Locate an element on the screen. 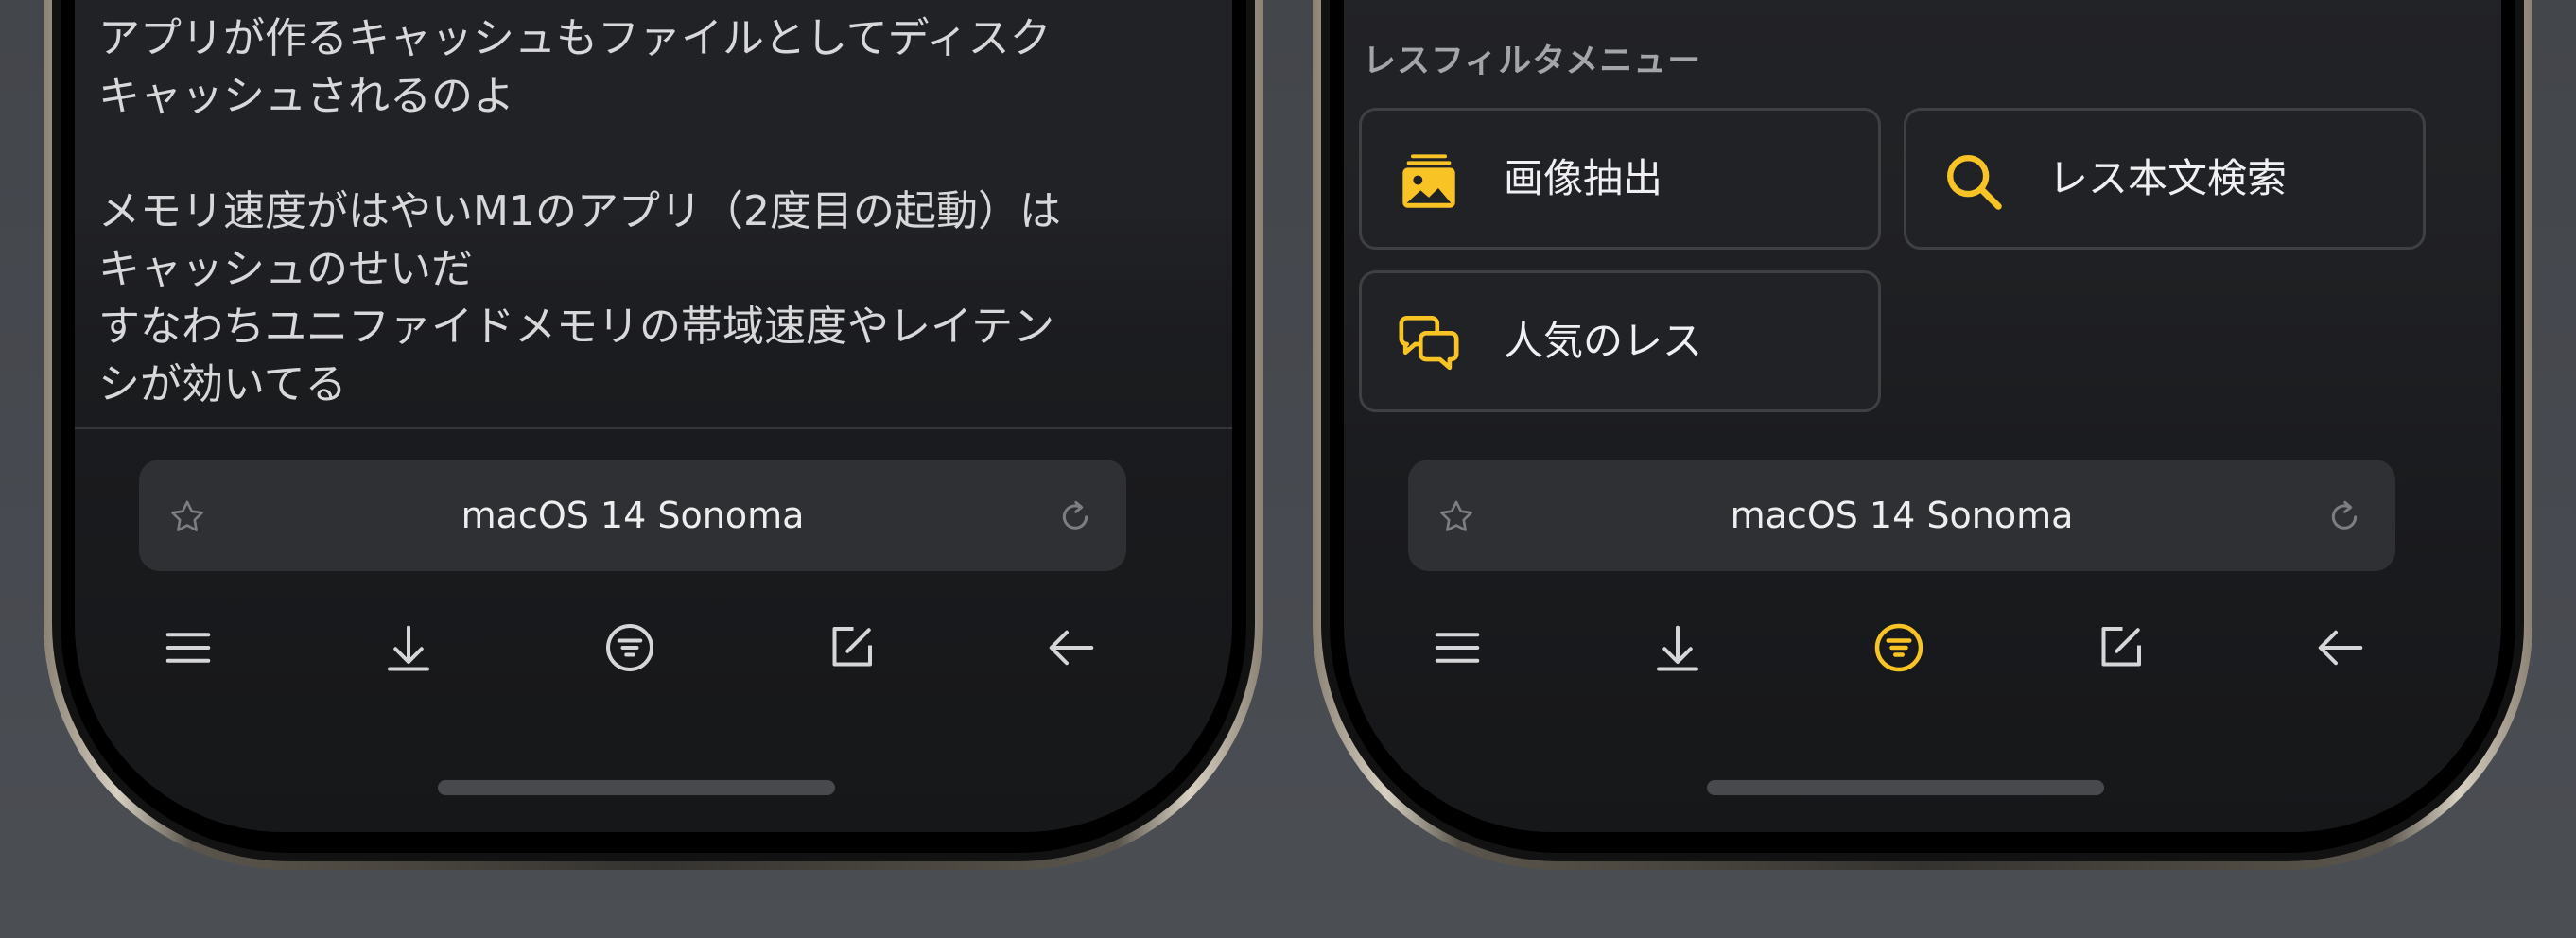 The height and width of the screenshot is (938, 2576). filter-menu-title: レスフィルタメニュー is located at coordinates (1532, 61).